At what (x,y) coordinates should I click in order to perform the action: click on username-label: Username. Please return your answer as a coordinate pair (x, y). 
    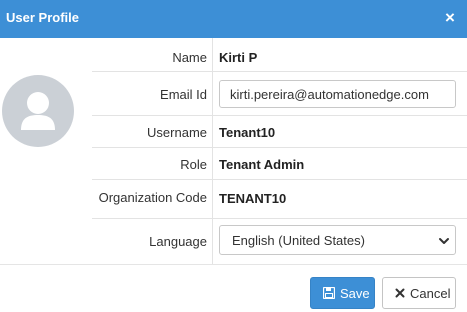
    Looking at the image, I should click on (177, 132).